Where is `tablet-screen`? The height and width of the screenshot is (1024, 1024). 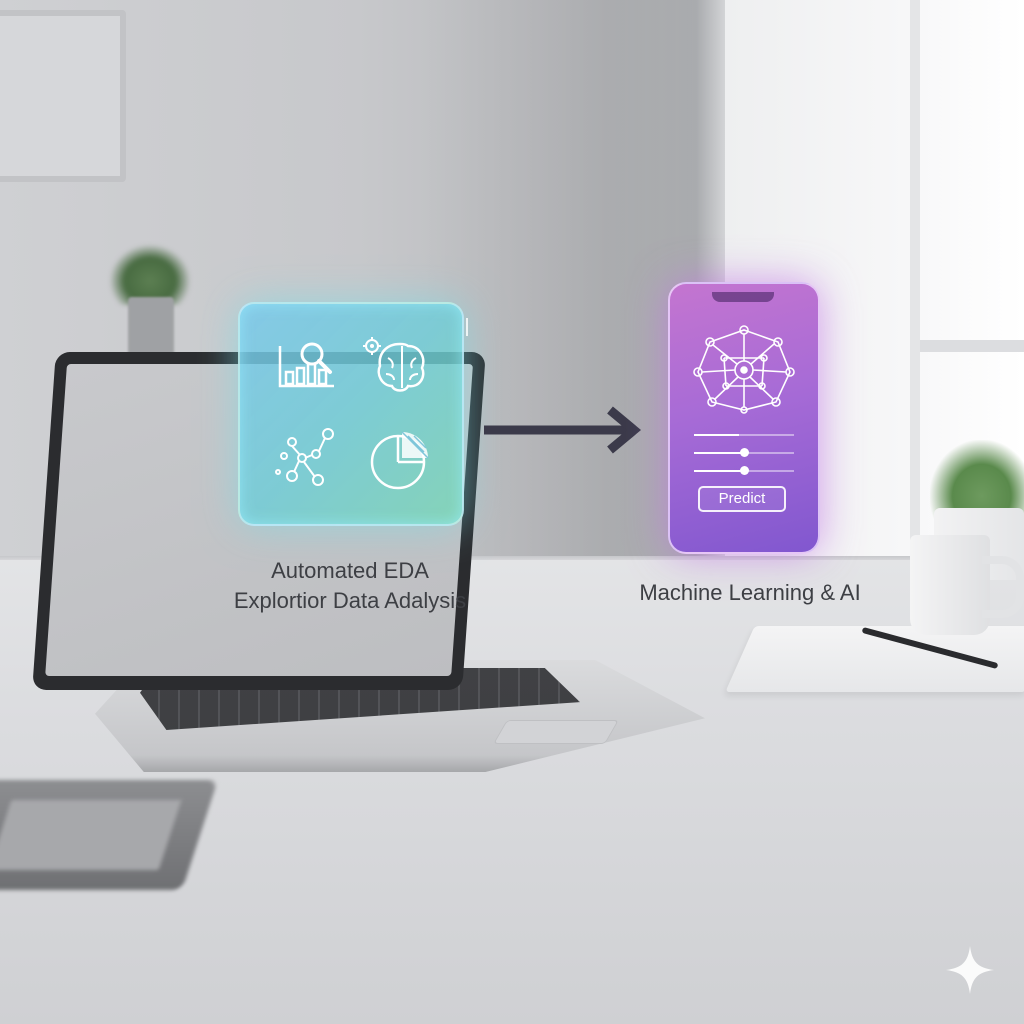 tablet-screen is located at coordinates (91, 835).